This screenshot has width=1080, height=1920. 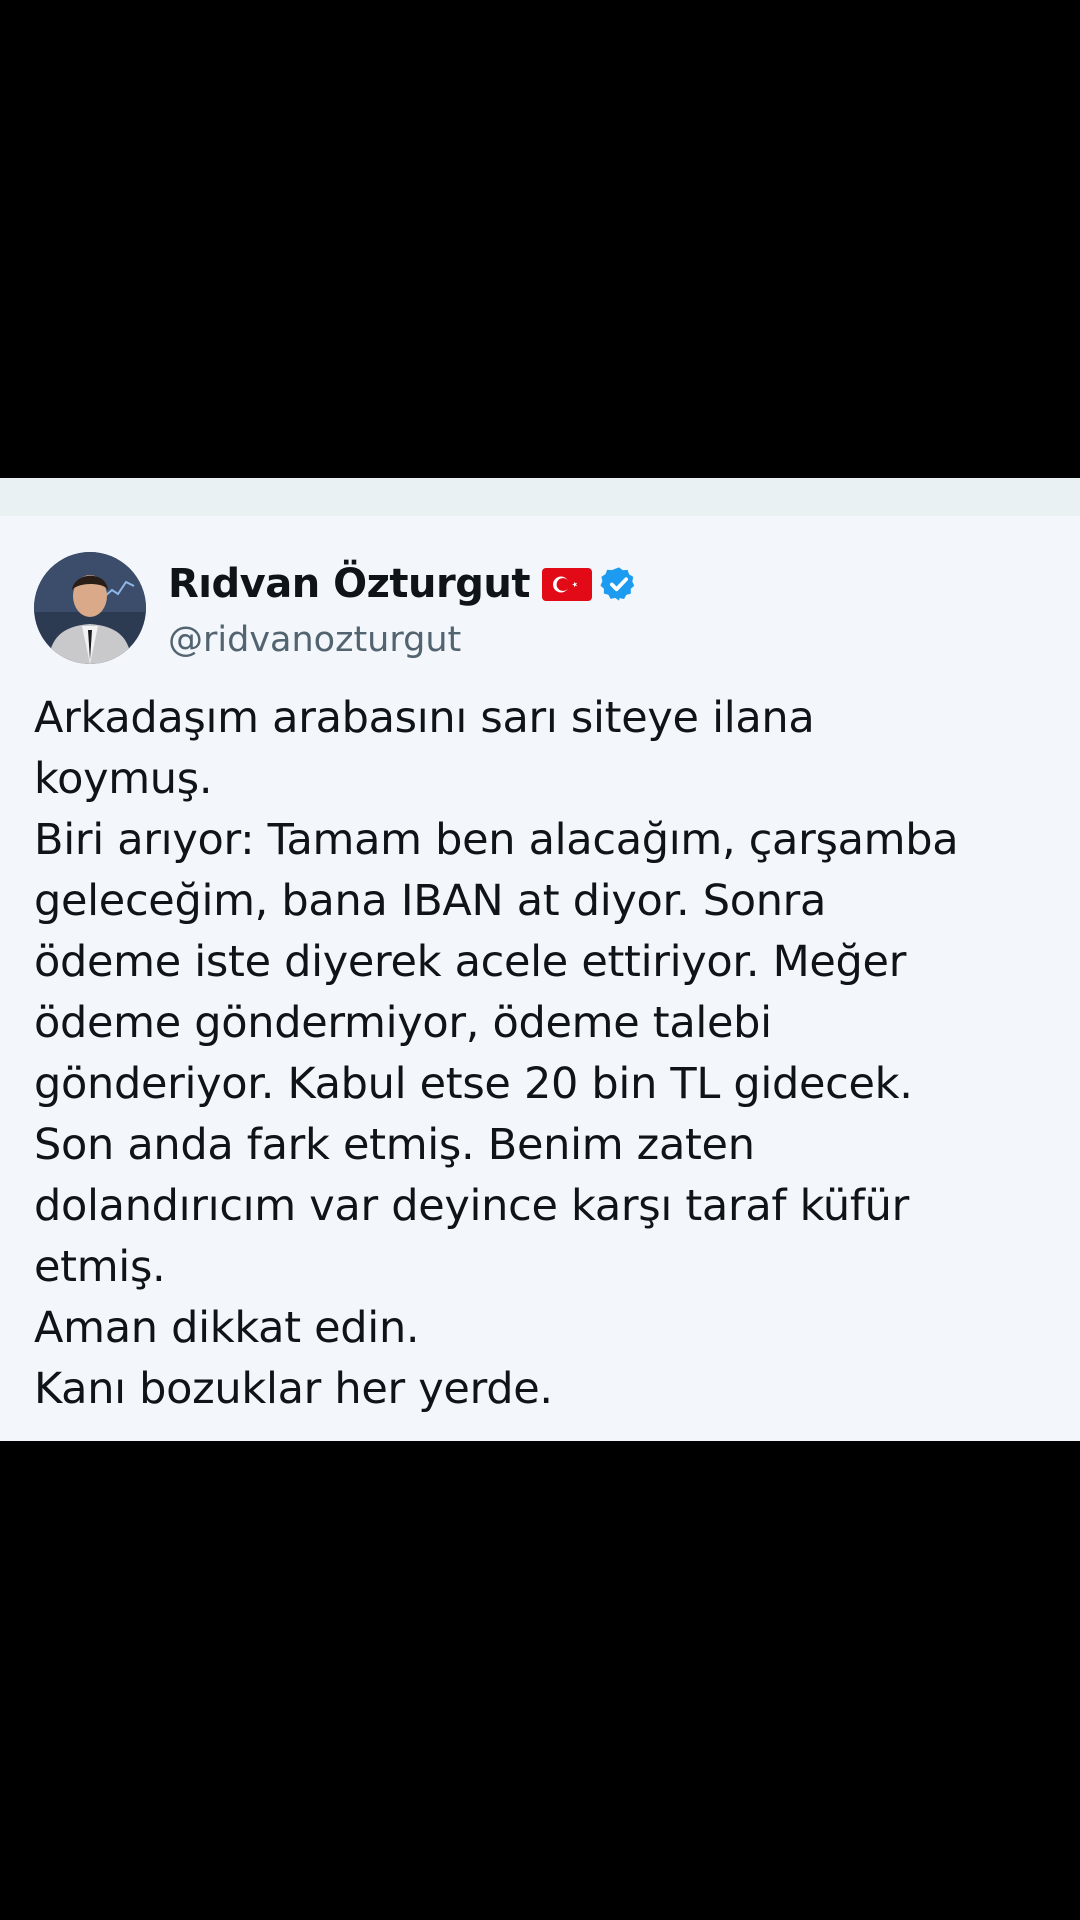 What do you see at coordinates (540, 497) in the screenshot?
I see `card-top-strip` at bounding box center [540, 497].